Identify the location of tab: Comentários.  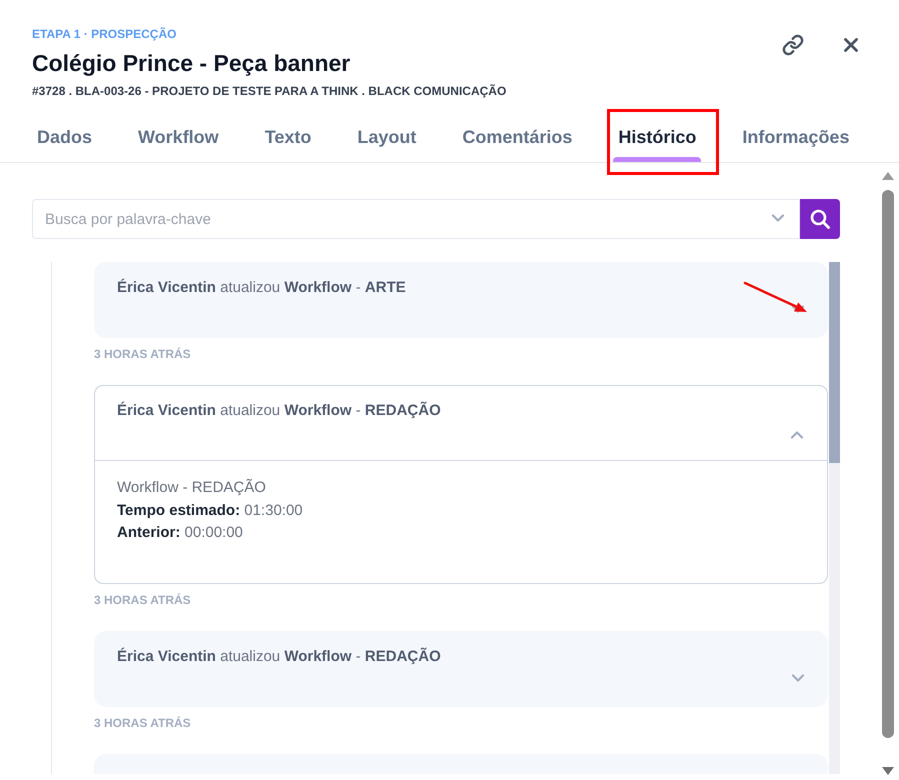
(517, 137).